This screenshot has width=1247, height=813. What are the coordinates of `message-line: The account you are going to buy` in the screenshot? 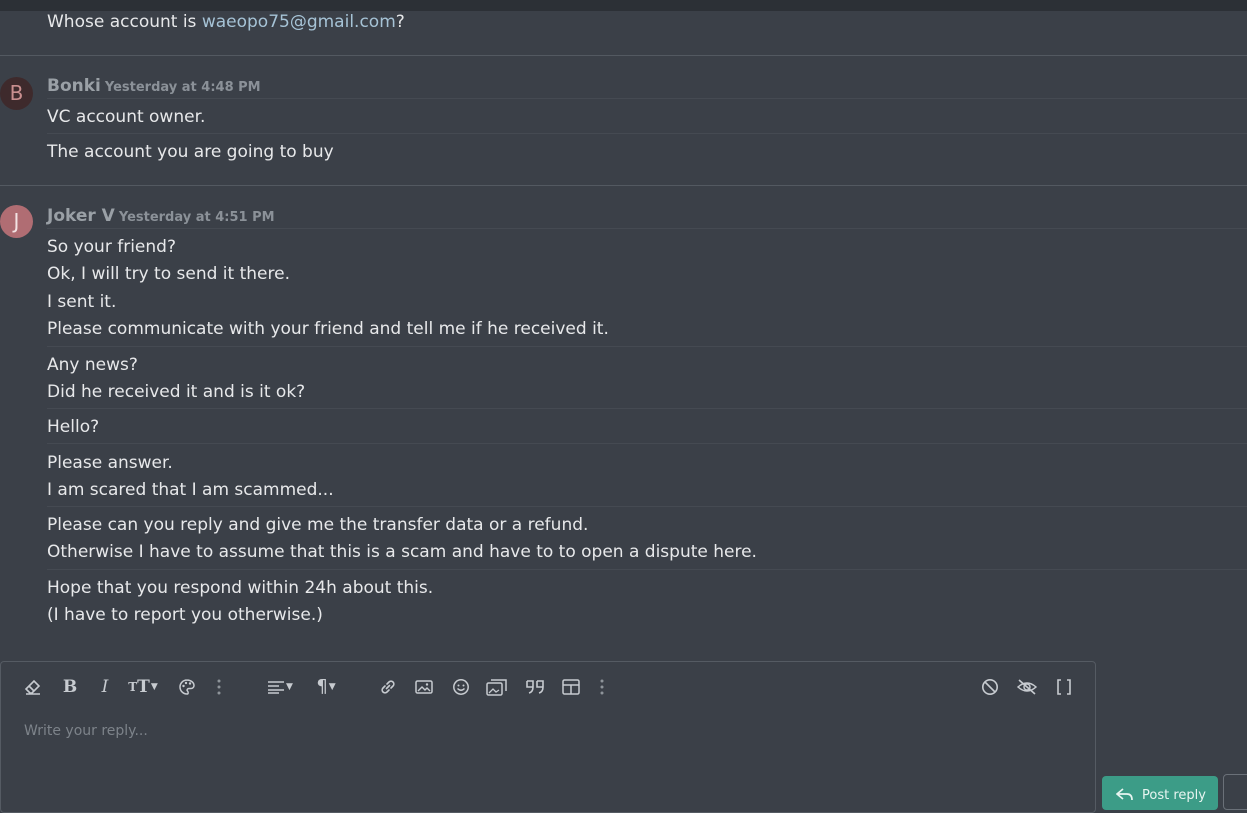 It's located at (190, 152).